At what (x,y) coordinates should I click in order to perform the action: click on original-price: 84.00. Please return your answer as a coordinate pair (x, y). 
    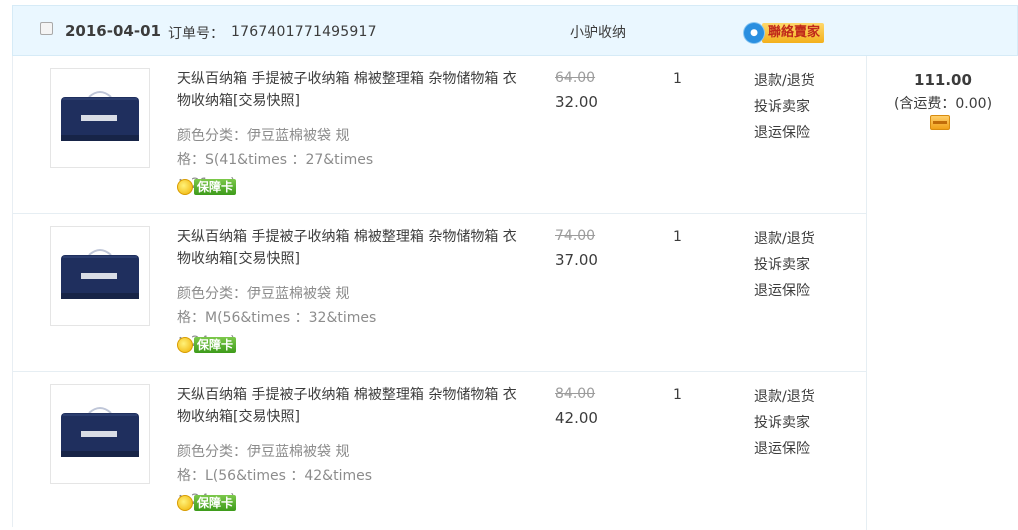
    Looking at the image, I should click on (575, 394).